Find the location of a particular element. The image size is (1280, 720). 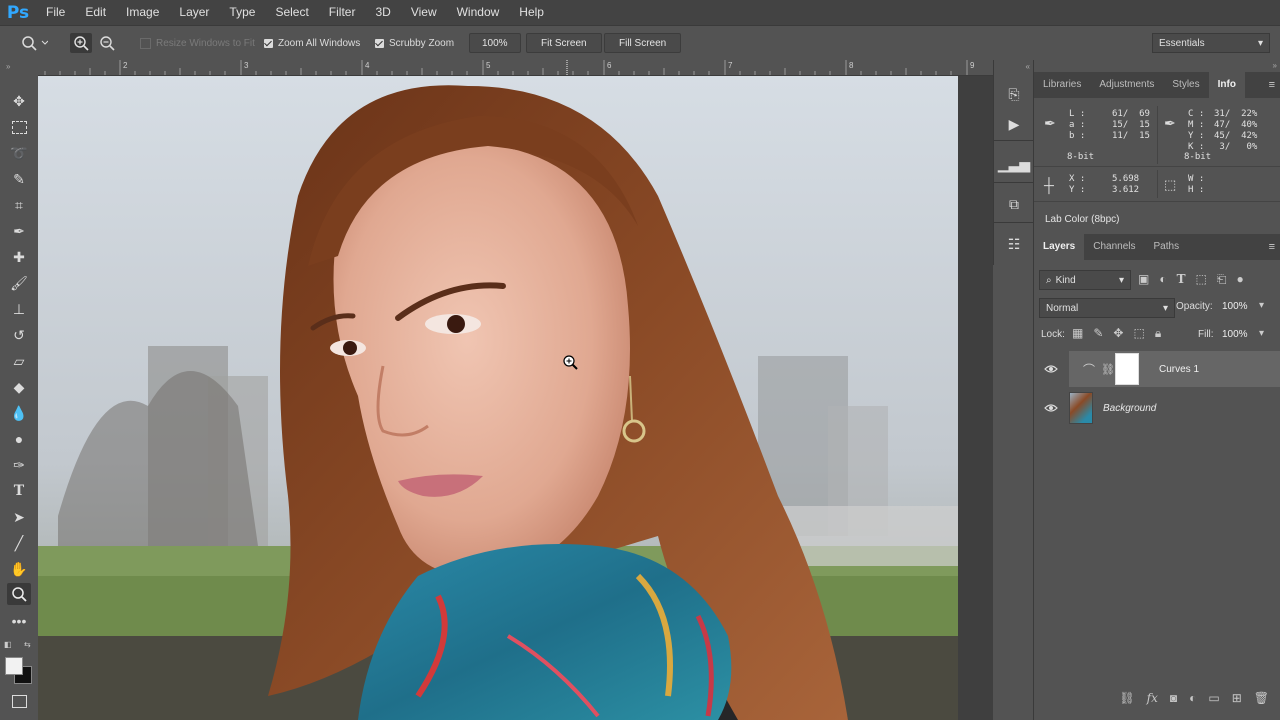

workspace-select: Essentials ▾ is located at coordinates (1211, 43).